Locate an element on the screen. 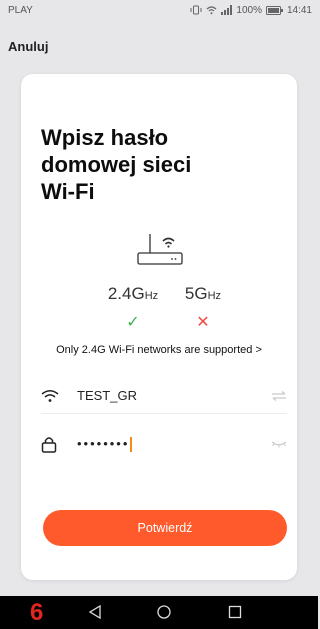 This screenshot has width=320, height=629. ssid-field: TEST_GR is located at coordinates (164, 396).